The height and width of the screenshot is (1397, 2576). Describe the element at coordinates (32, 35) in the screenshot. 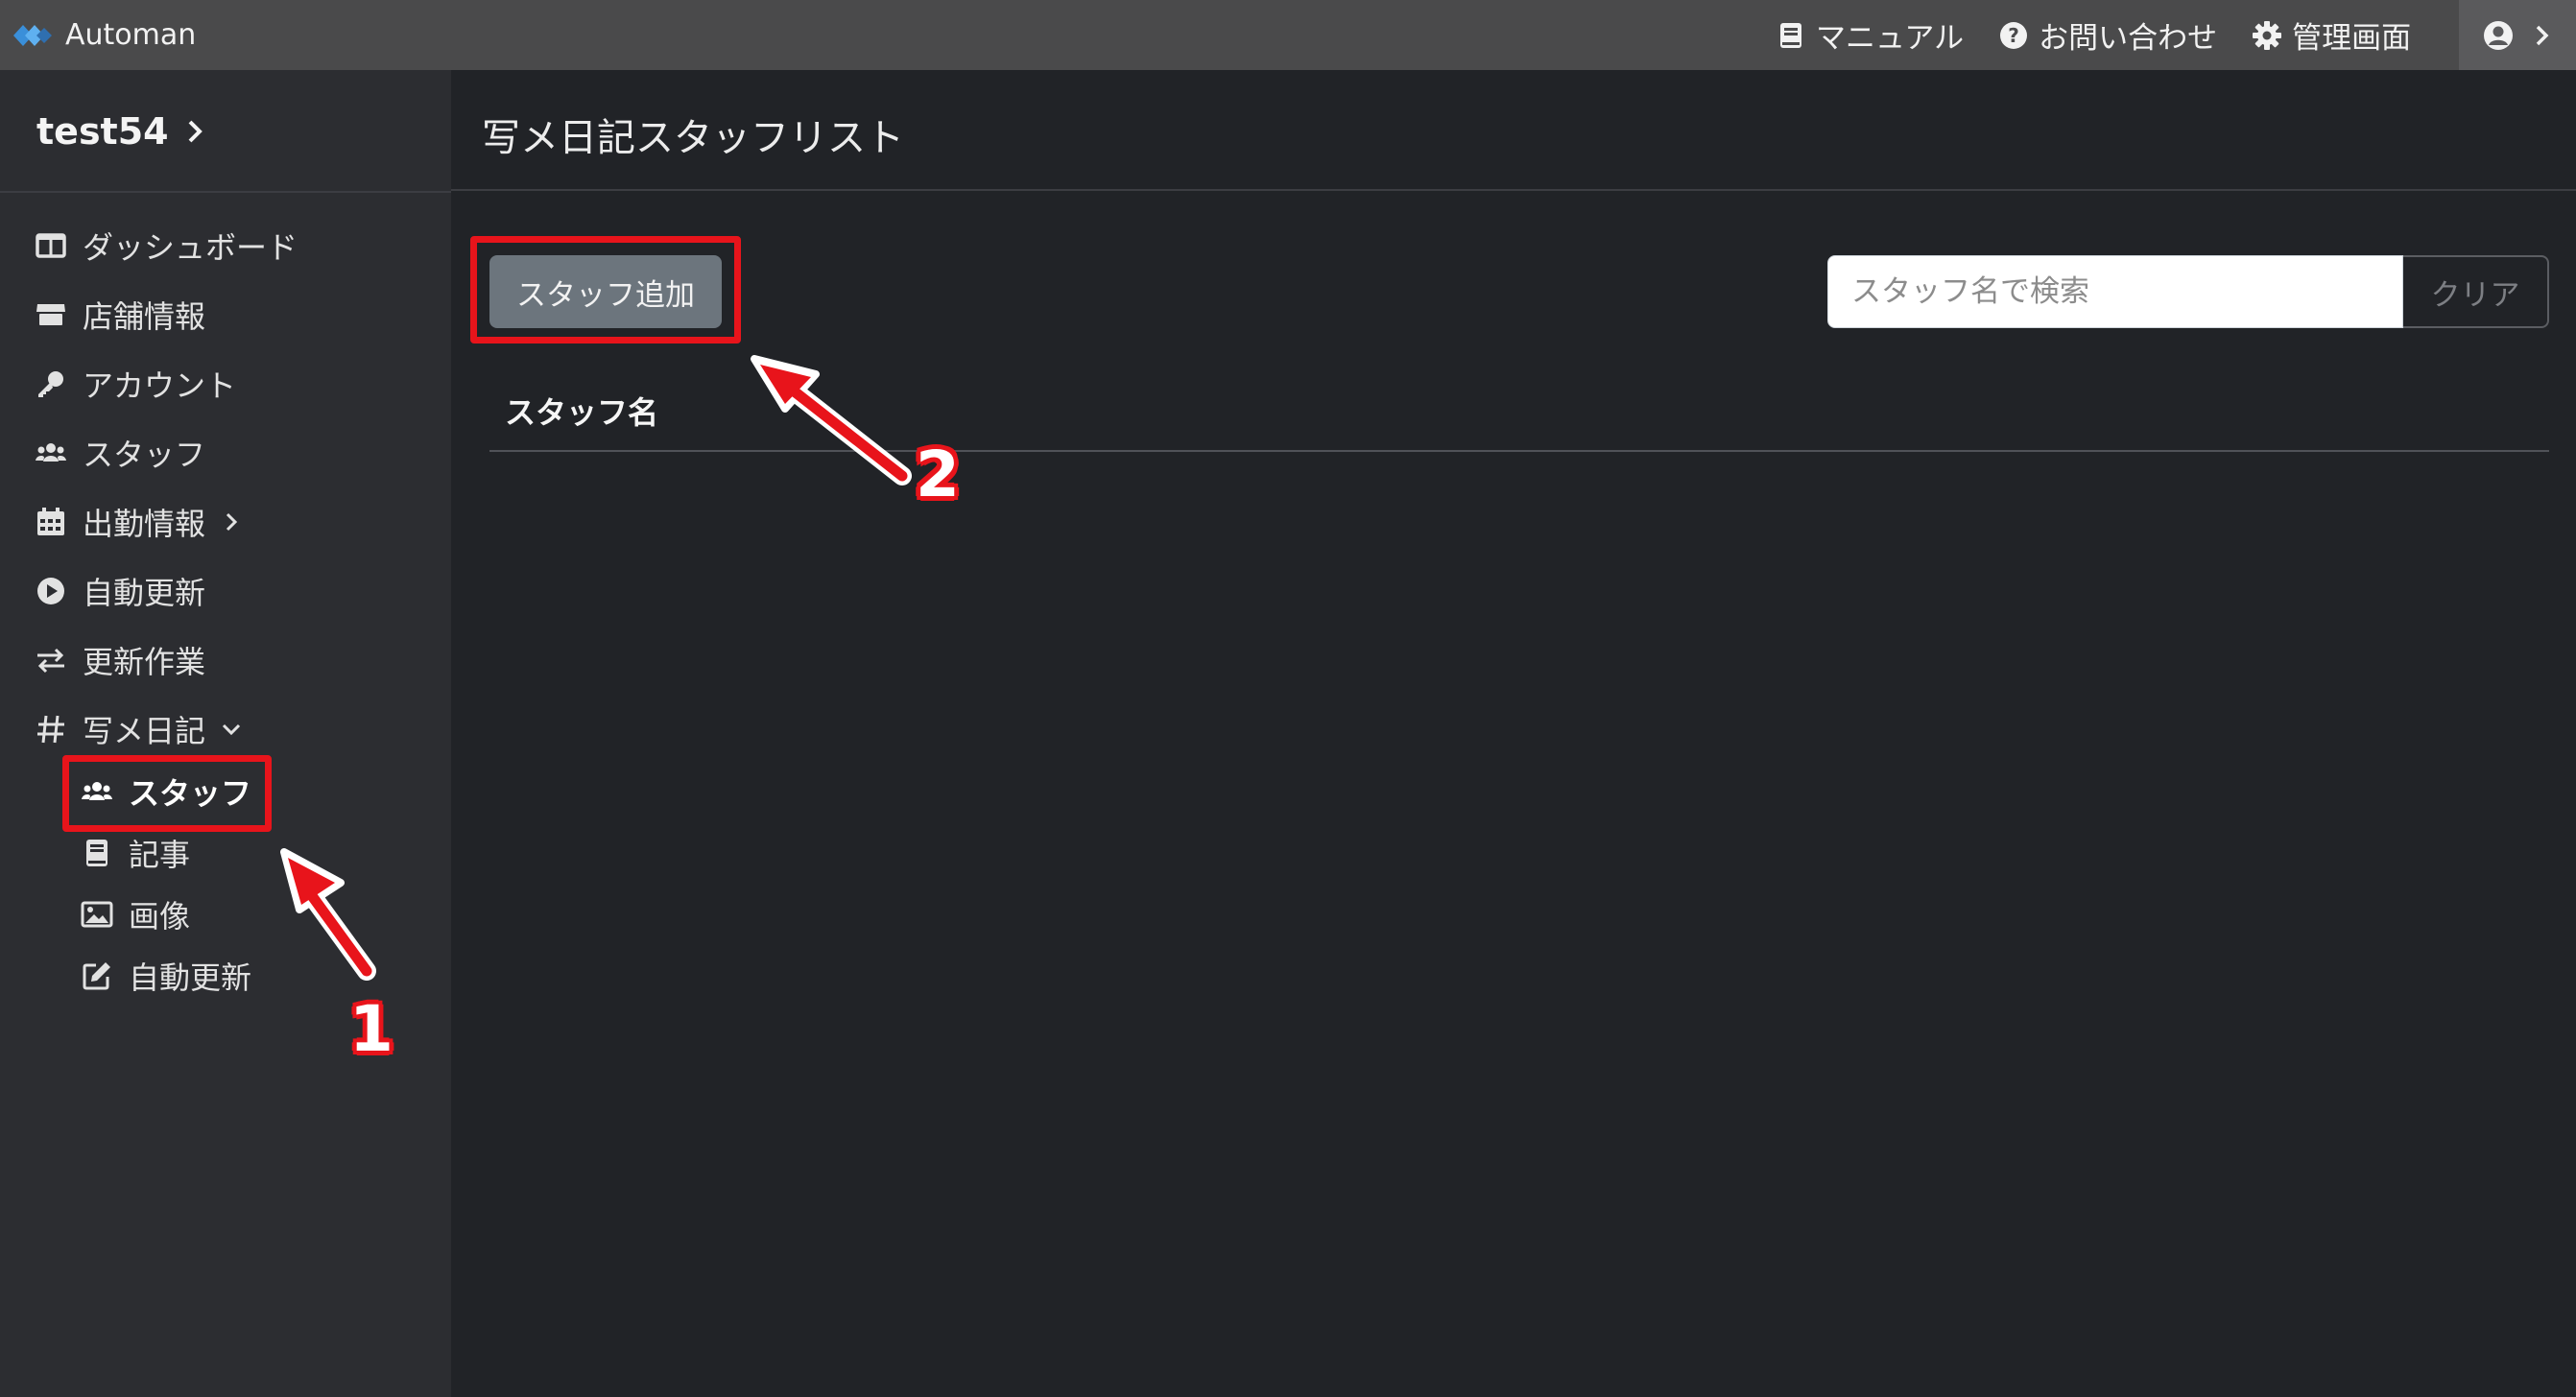

I see `automan-logo-icon` at that location.